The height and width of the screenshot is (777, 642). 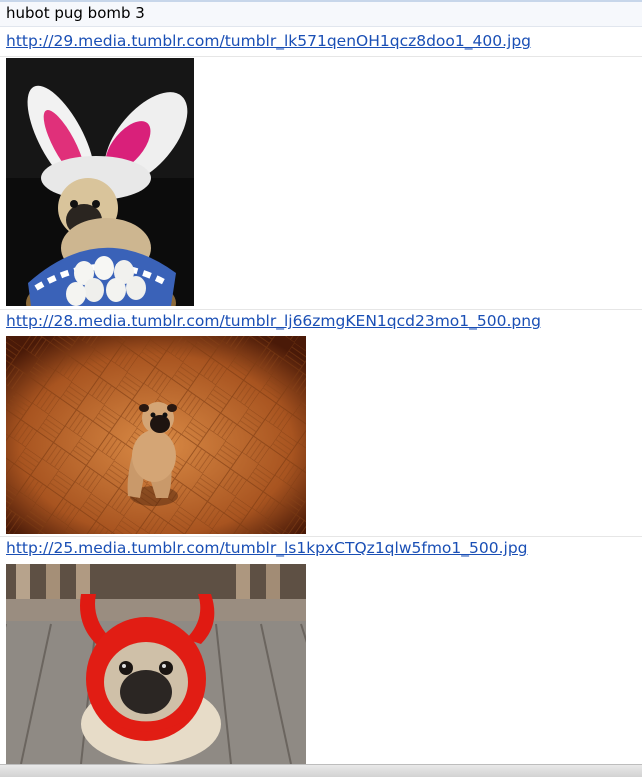 I want to click on command-message: hubot pug bomb 3, so click(x=321, y=13).